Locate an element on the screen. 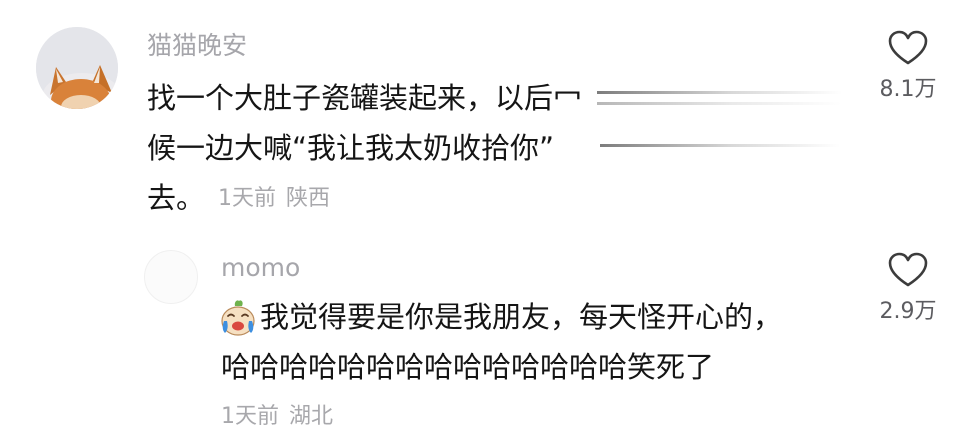 The width and height of the screenshot is (960, 436). reply-meta: 1天前 湖北 is located at coordinates (277, 417).